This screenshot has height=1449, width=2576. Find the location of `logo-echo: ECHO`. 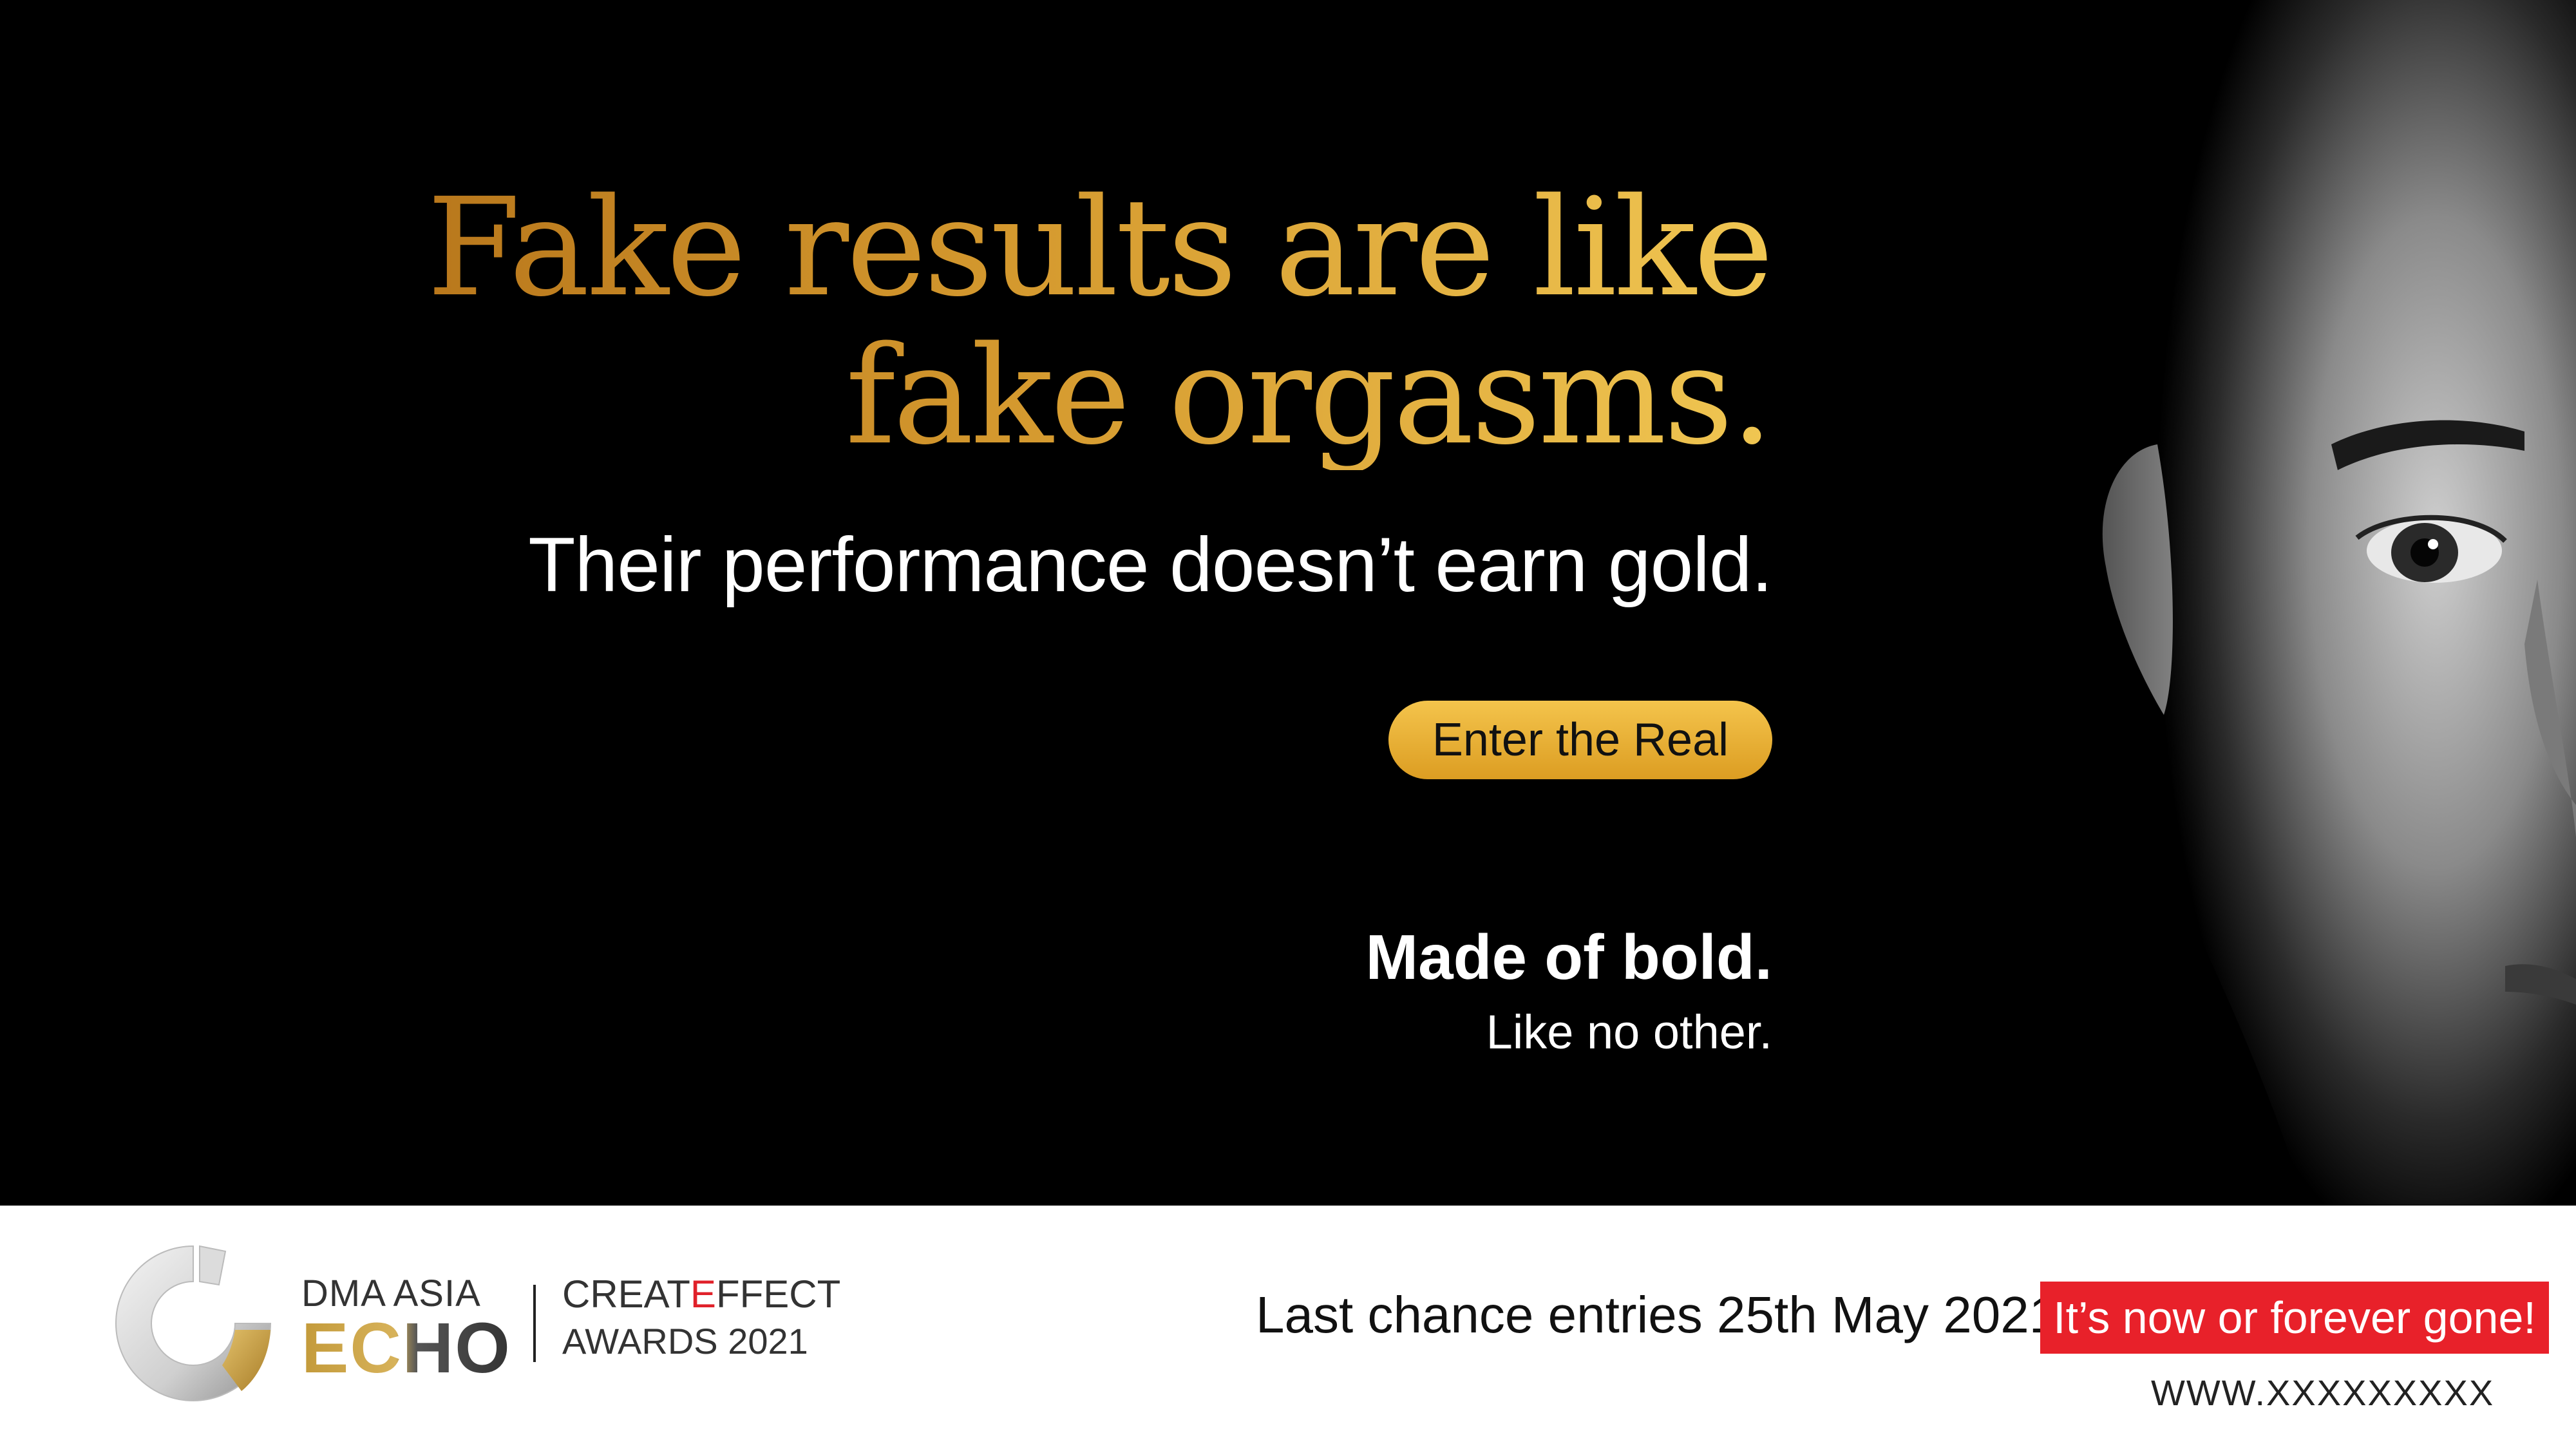

logo-echo: ECHO is located at coordinates (406, 1349).